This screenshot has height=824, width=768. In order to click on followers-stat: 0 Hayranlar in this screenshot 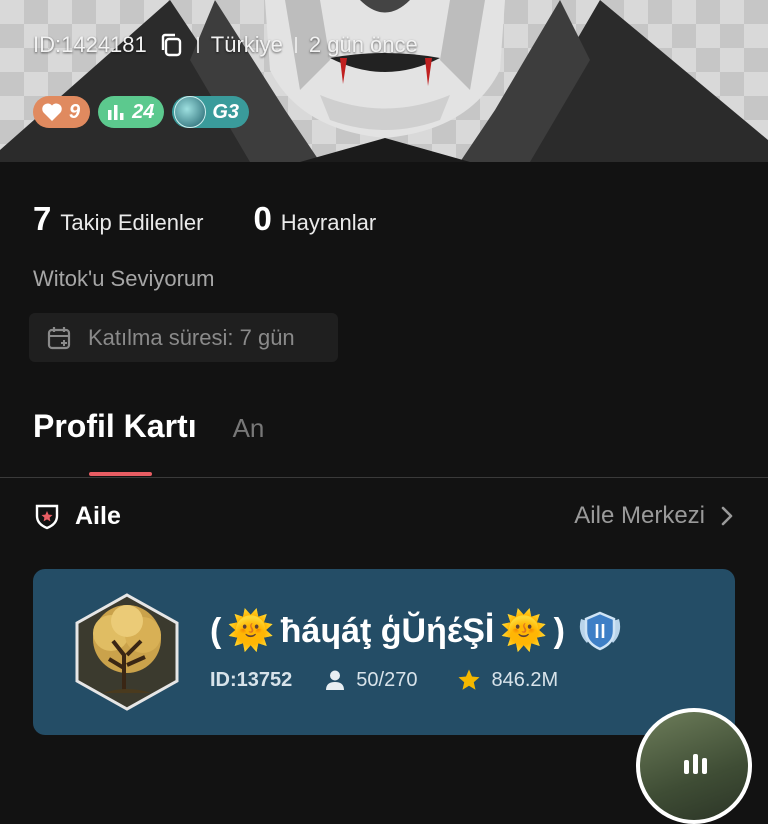, I will do `click(314, 219)`.